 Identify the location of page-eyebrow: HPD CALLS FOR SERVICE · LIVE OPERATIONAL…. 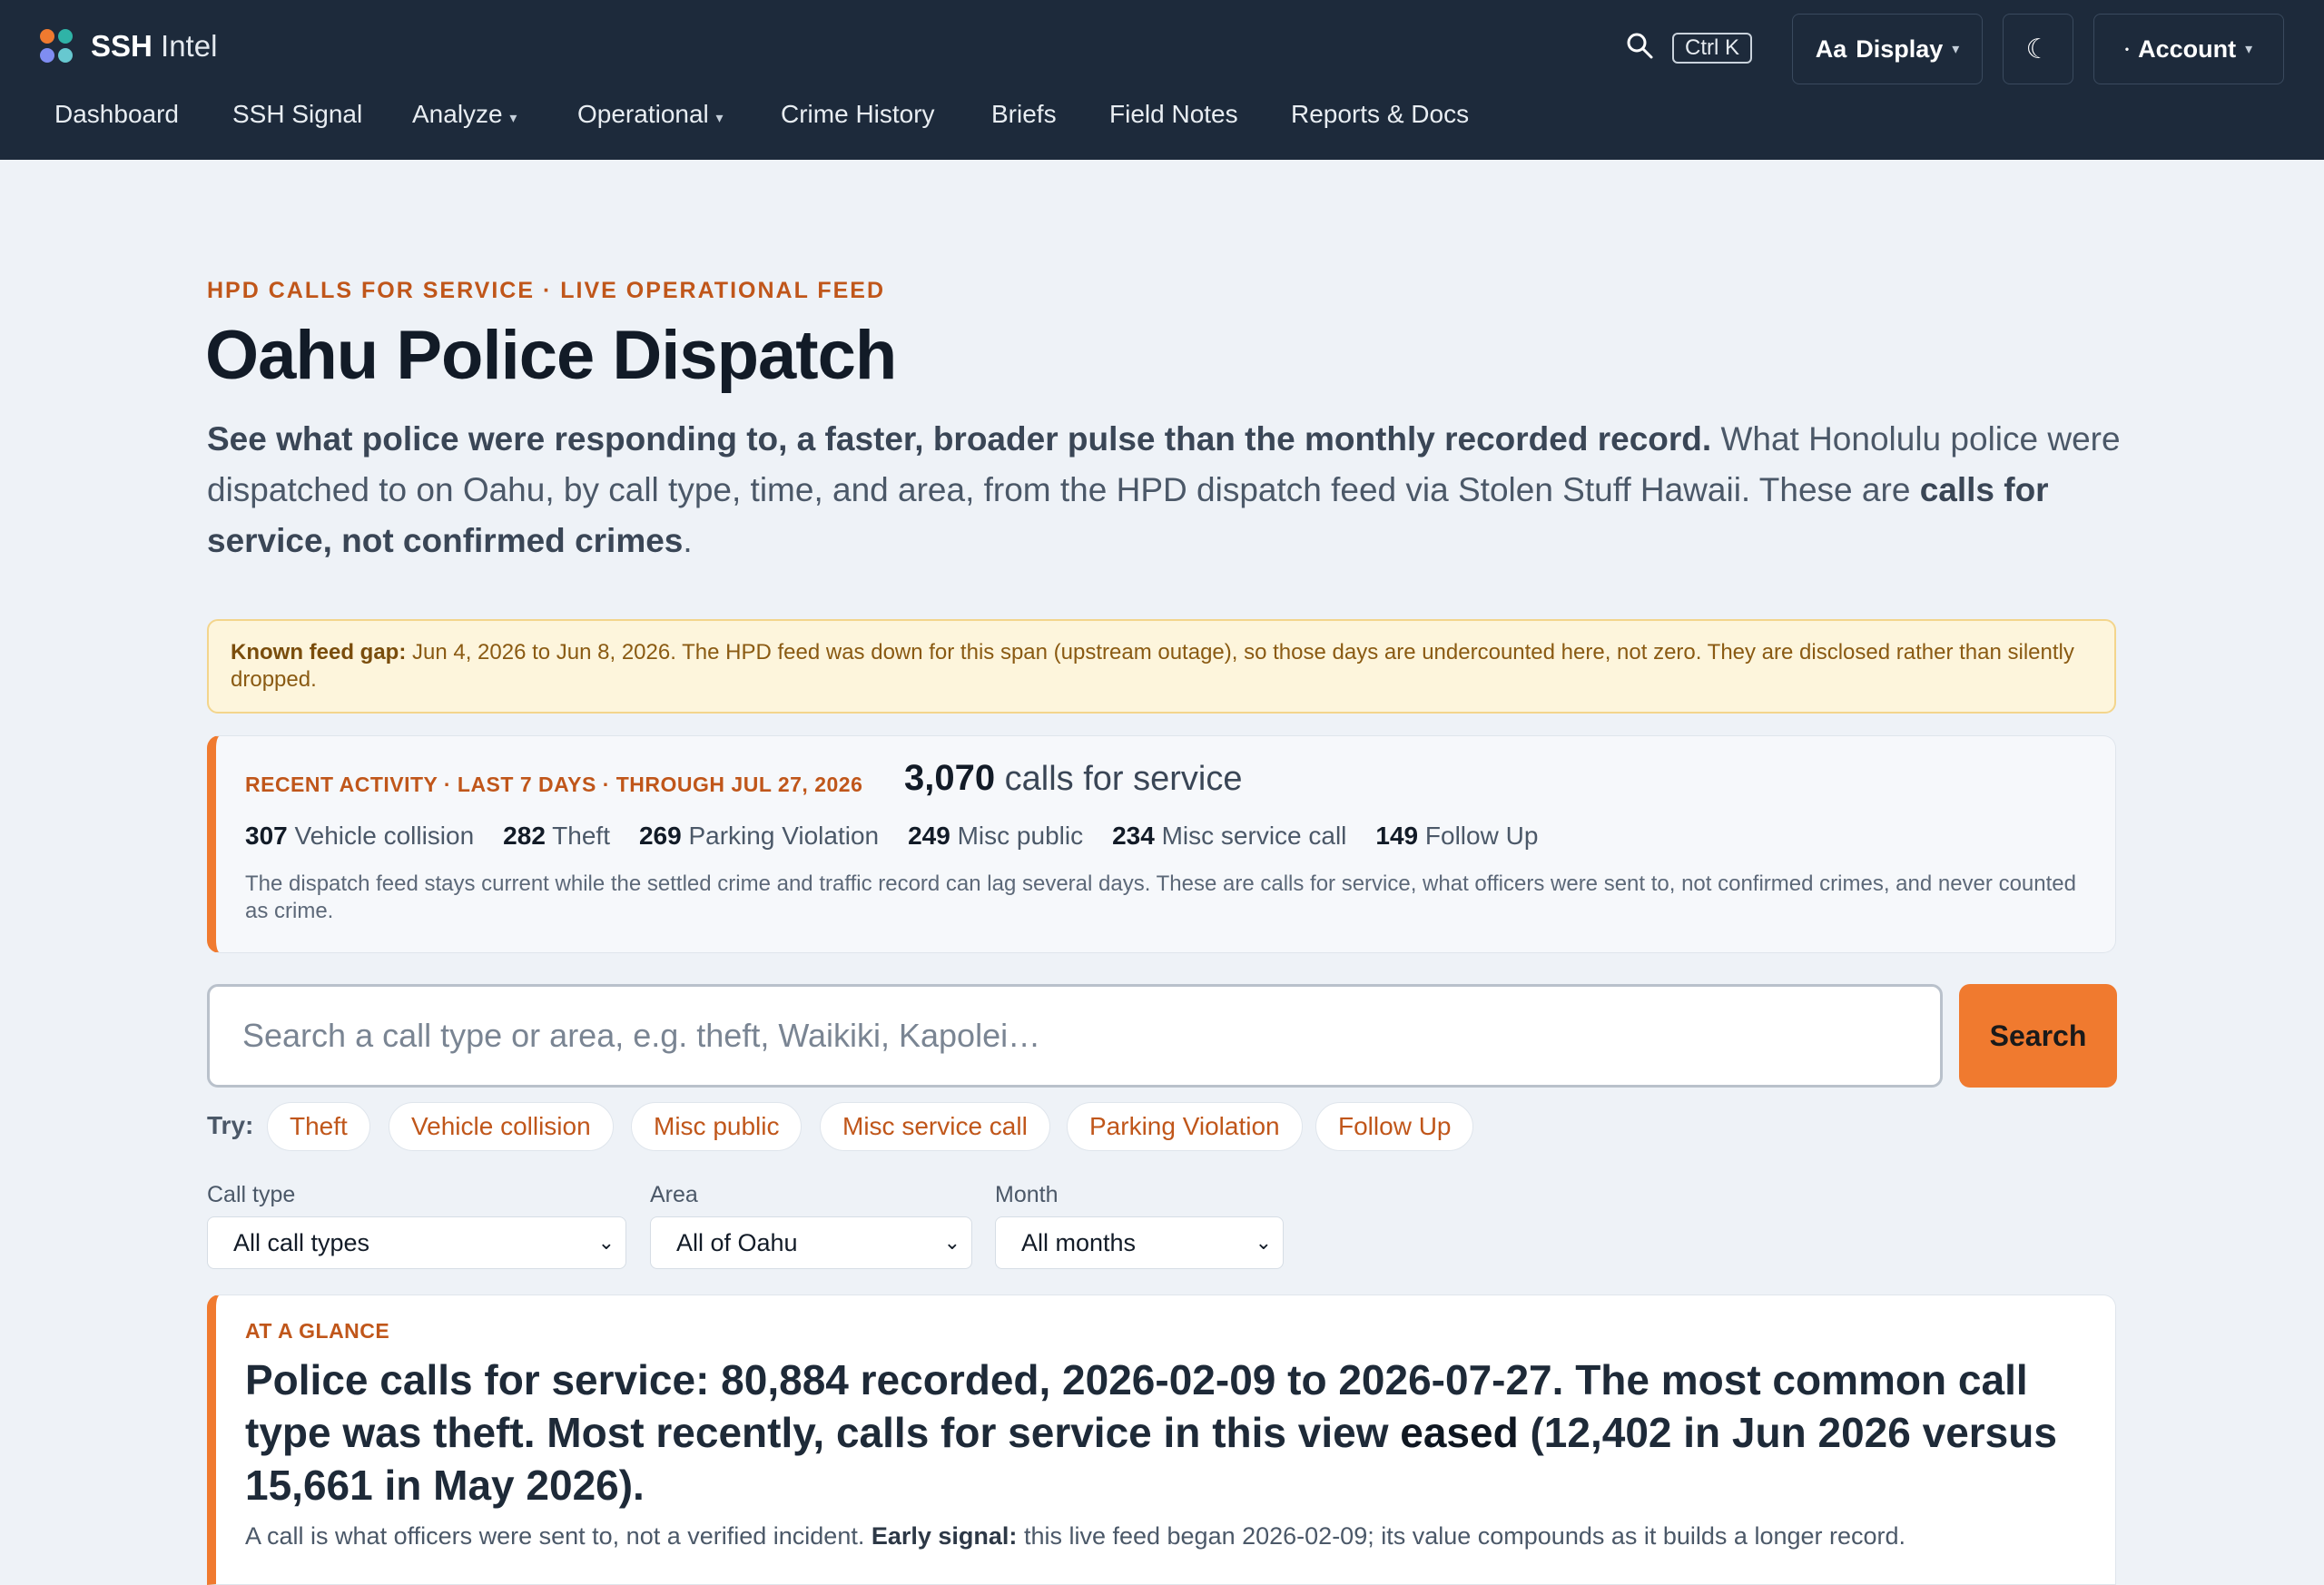
(546, 291).